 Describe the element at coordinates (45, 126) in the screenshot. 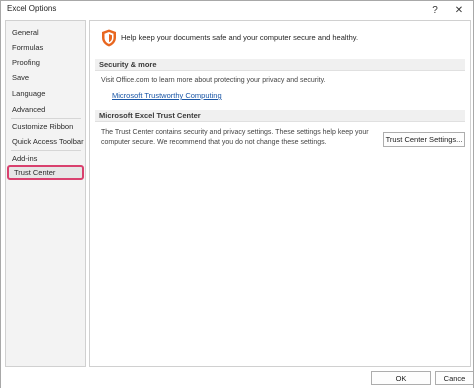

I see `sidebar-item-customize-ribbon: Customize Ribbon` at that location.